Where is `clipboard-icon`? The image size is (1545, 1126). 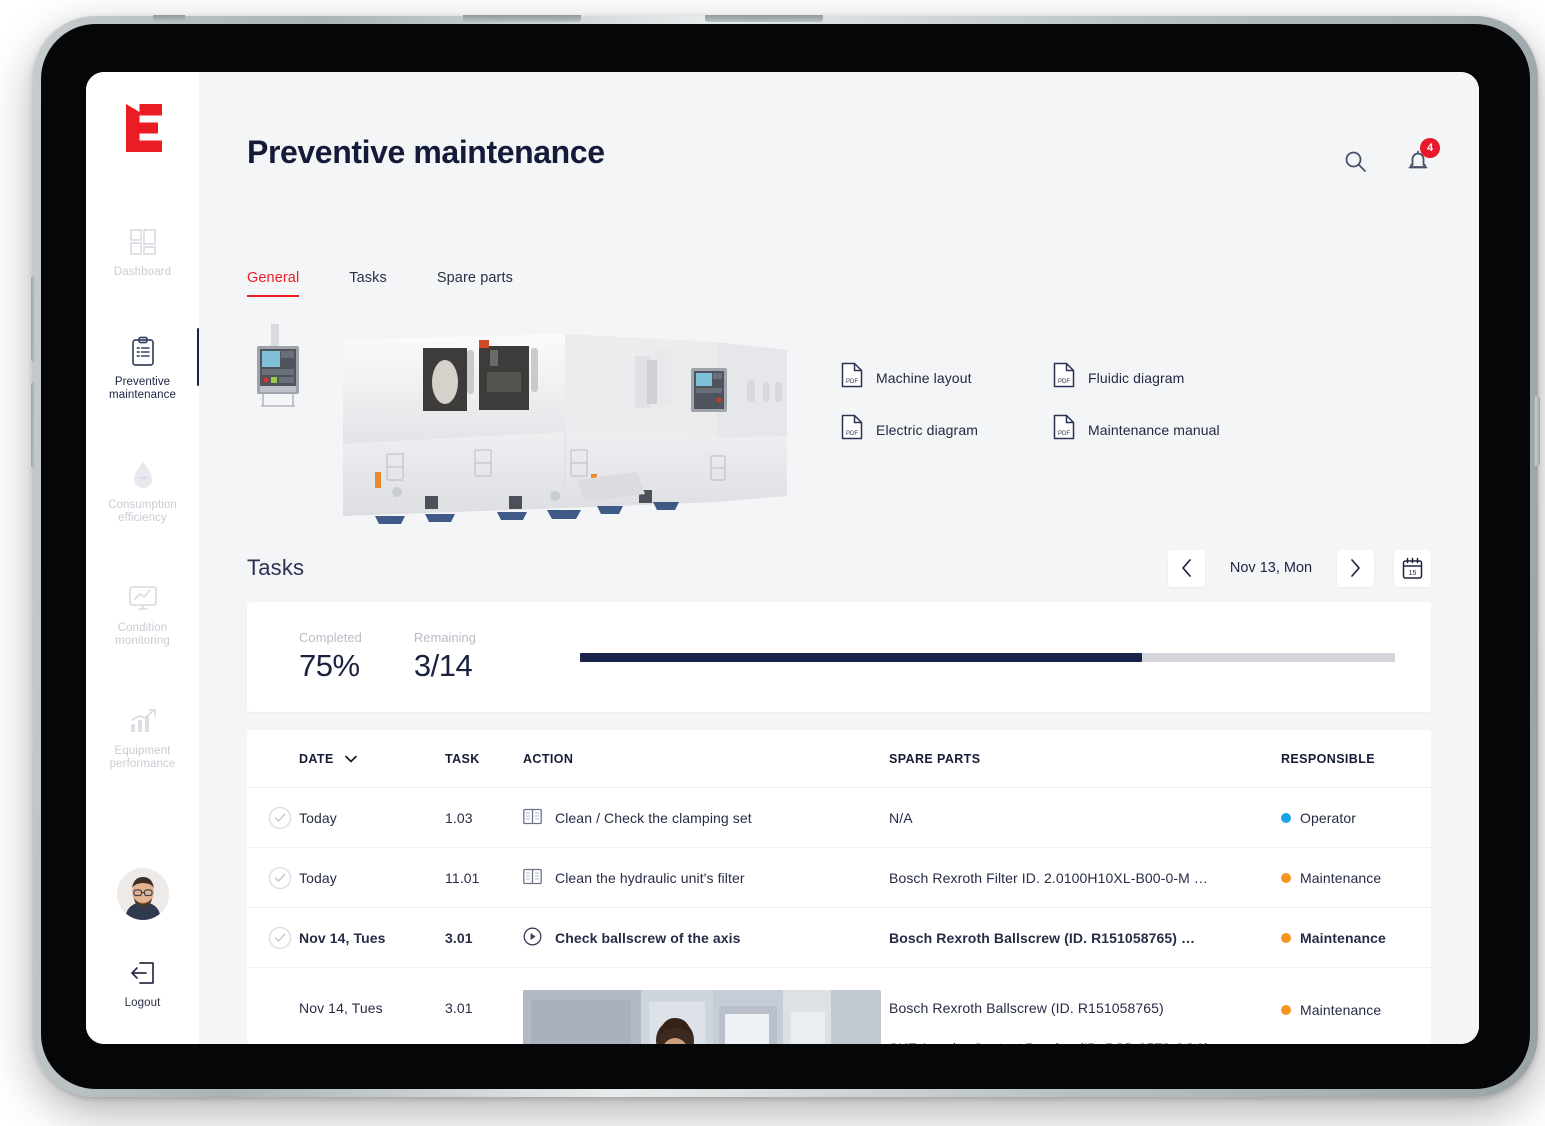
clipboard-icon is located at coordinates (142, 352).